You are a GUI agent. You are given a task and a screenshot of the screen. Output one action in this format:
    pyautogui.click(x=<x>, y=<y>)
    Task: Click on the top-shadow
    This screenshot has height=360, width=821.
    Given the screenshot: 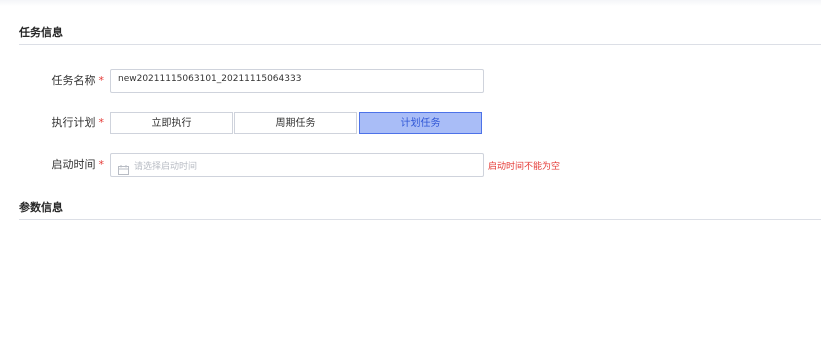 What is the action you would take?
    pyautogui.click(x=410, y=3)
    